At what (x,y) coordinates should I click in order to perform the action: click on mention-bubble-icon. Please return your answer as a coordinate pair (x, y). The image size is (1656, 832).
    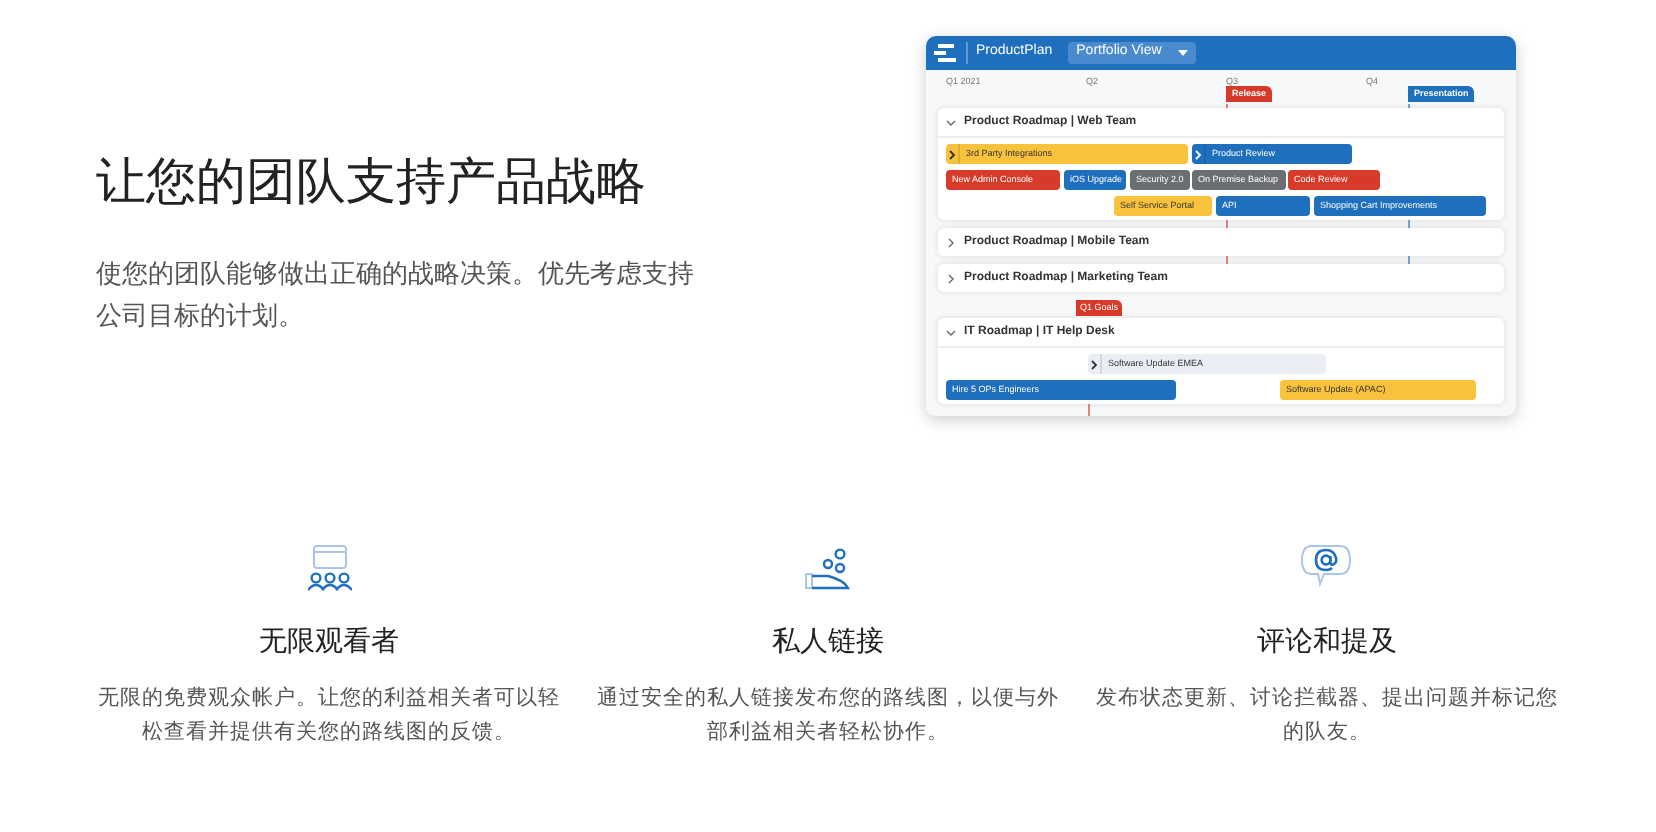
    Looking at the image, I should click on (1326, 568).